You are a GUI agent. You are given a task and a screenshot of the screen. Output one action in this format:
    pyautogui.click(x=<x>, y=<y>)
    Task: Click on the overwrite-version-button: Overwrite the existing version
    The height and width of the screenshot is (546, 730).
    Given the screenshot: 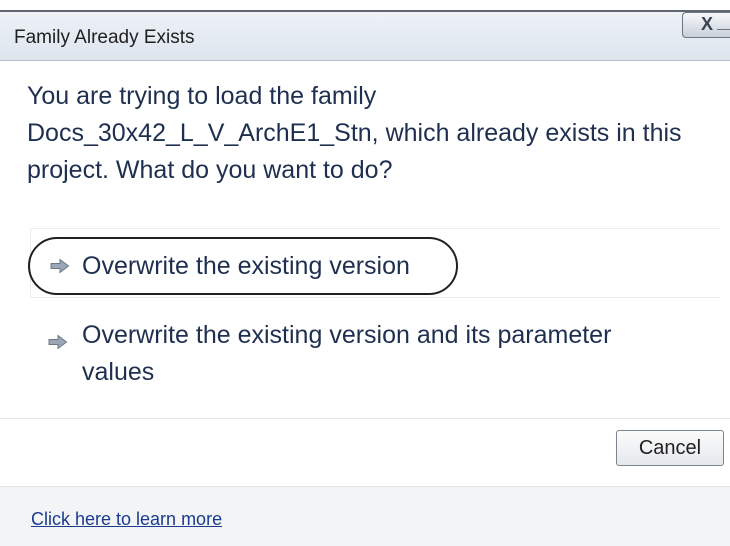 What is the action you would take?
    pyautogui.click(x=243, y=266)
    